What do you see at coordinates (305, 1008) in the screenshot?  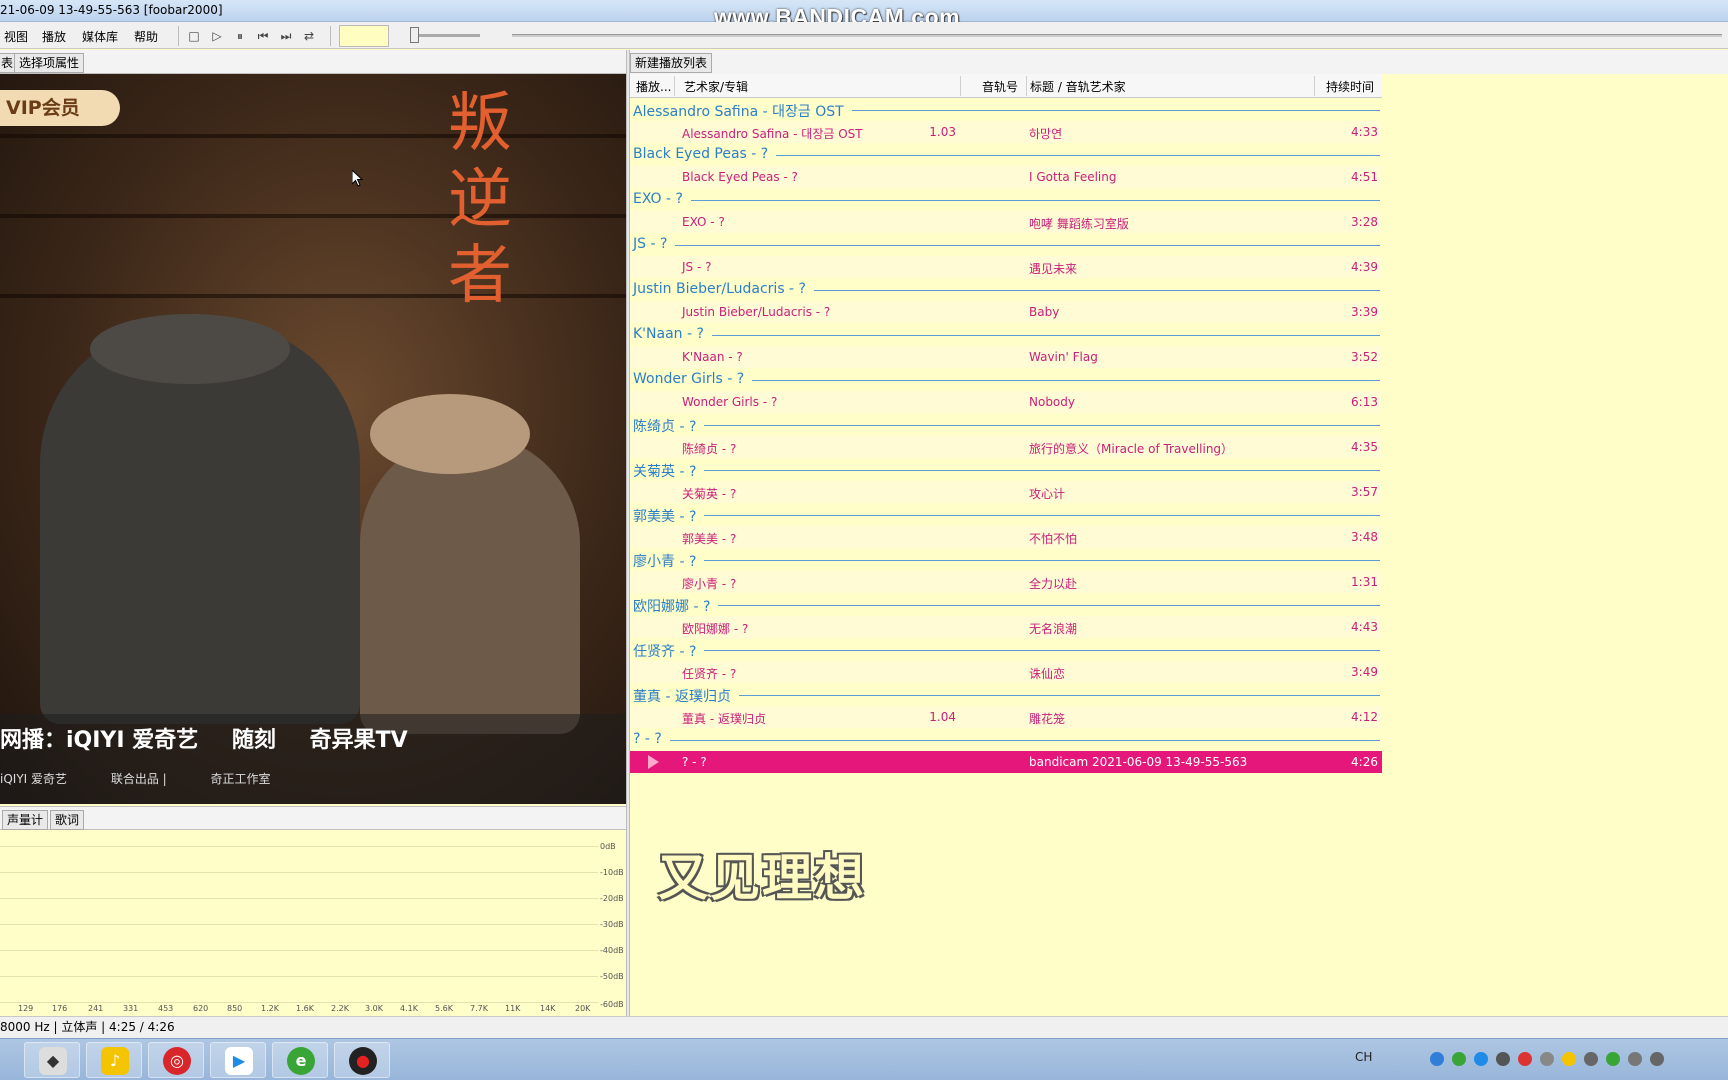 I see `freq-label: 1.6K` at bounding box center [305, 1008].